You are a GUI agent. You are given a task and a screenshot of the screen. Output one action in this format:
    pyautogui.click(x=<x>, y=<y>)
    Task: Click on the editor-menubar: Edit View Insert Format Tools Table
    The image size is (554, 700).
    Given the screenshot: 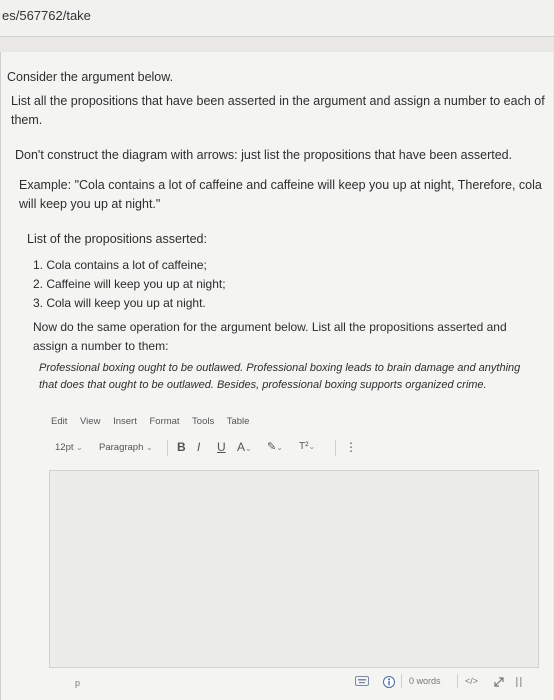 What is the action you would take?
    pyautogui.click(x=155, y=421)
    